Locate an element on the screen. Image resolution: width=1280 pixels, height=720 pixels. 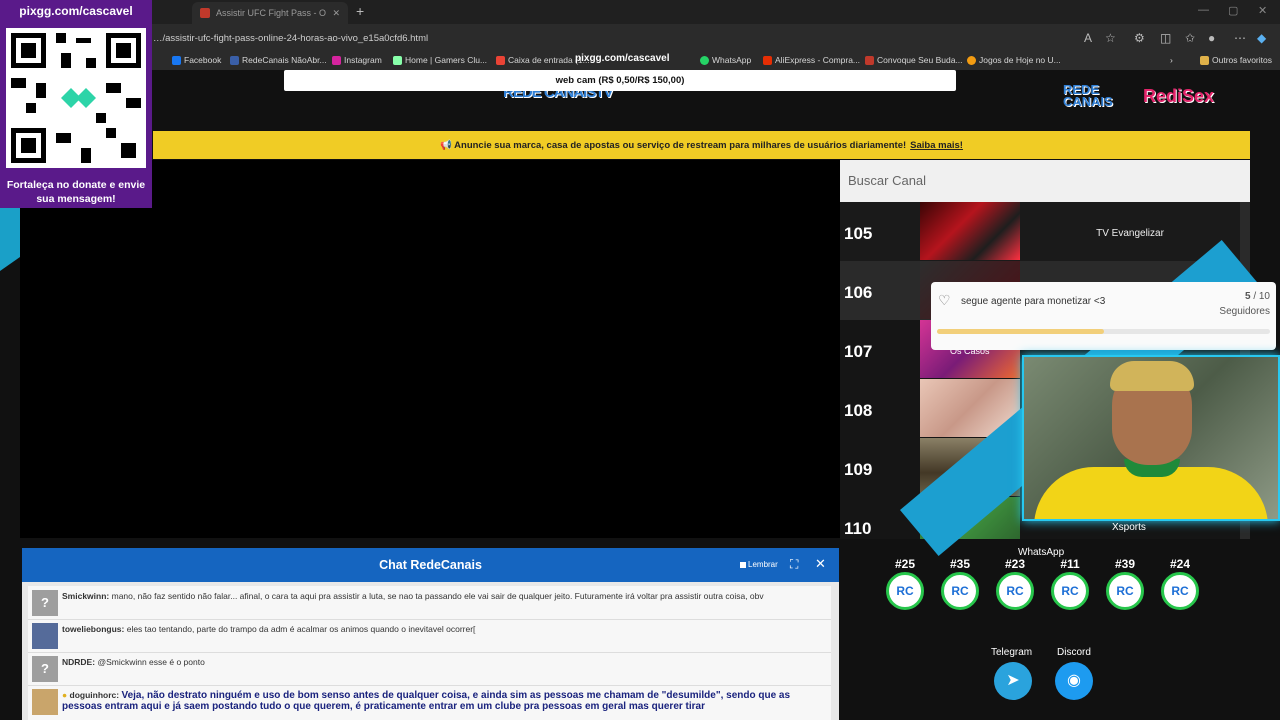
chat-user: NDRDE: is located at coordinates (78, 662).